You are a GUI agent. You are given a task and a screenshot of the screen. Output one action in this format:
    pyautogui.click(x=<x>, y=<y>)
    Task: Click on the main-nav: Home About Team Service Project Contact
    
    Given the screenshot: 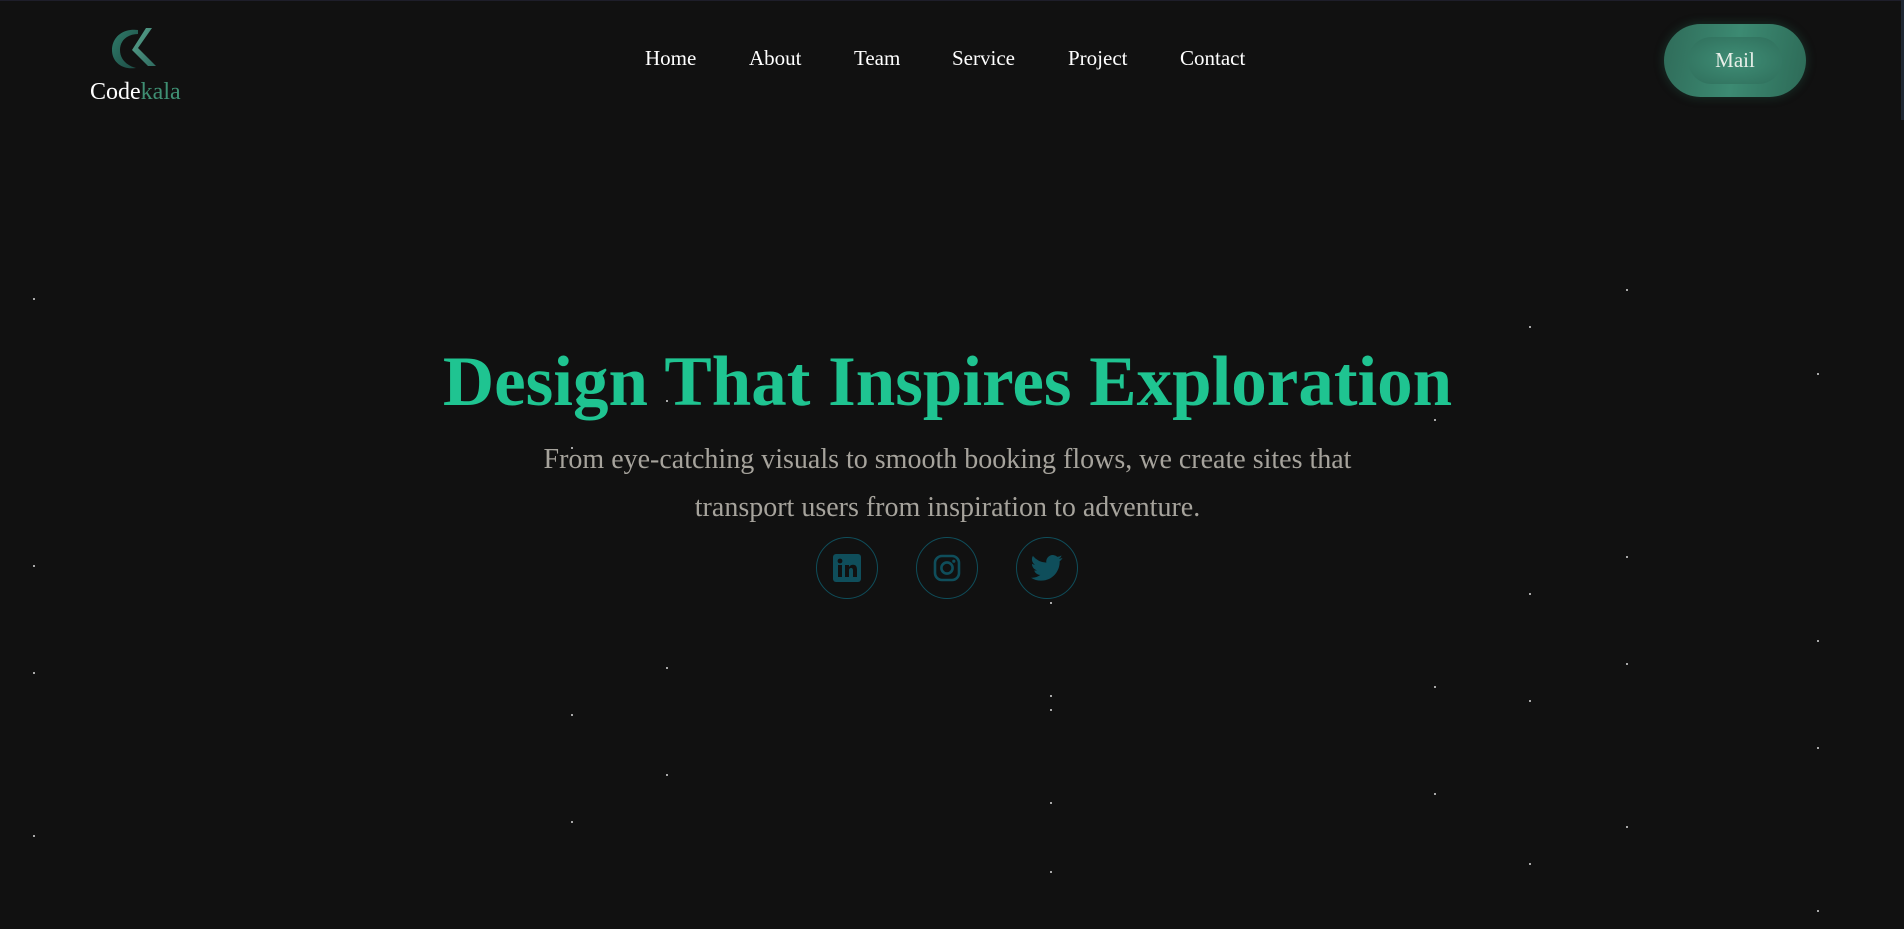 What is the action you would take?
    pyautogui.click(x=952, y=61)
    